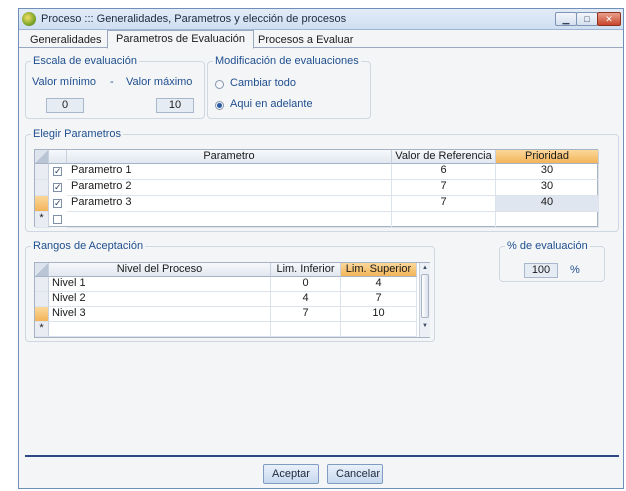 This screenshot has height=491, width=626. I want to click on scroll-down-icon: ▼, so click(425, 326).